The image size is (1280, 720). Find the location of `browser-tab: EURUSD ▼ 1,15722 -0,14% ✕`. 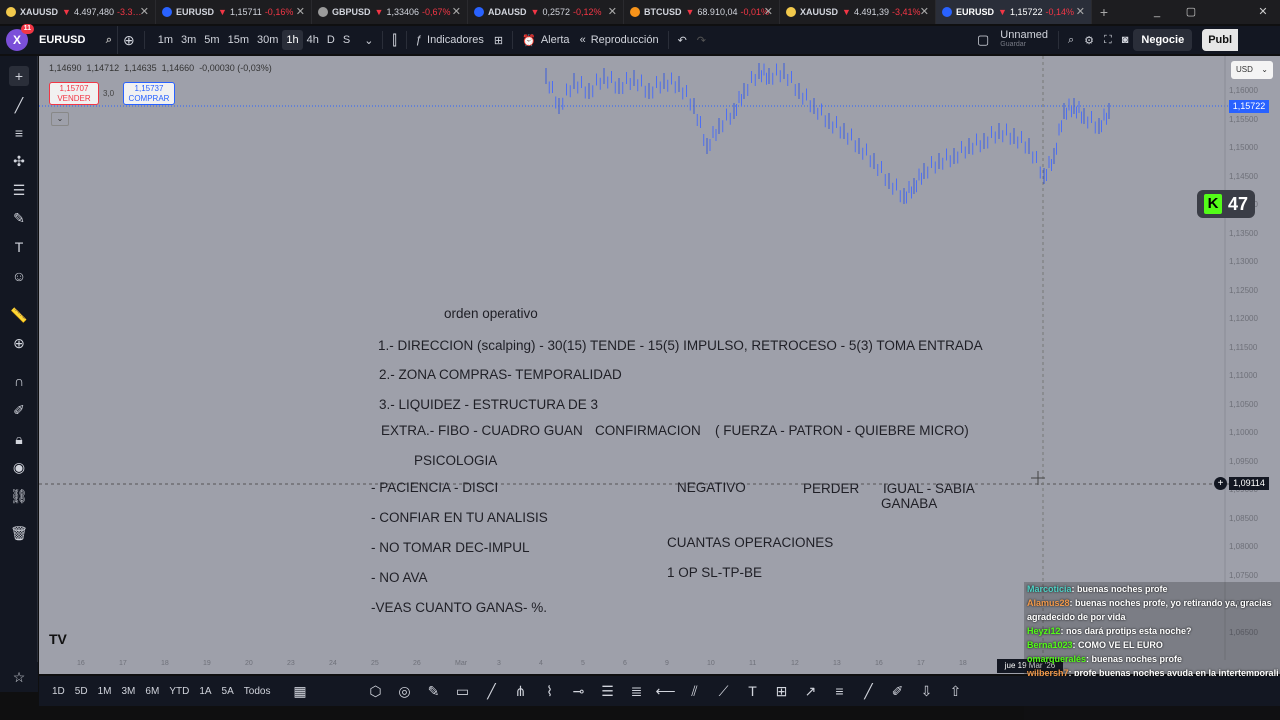

browser-tab: EURUSD ▼ 1,15722 -0,14% ✕ is located at coordinates (1014, 12).